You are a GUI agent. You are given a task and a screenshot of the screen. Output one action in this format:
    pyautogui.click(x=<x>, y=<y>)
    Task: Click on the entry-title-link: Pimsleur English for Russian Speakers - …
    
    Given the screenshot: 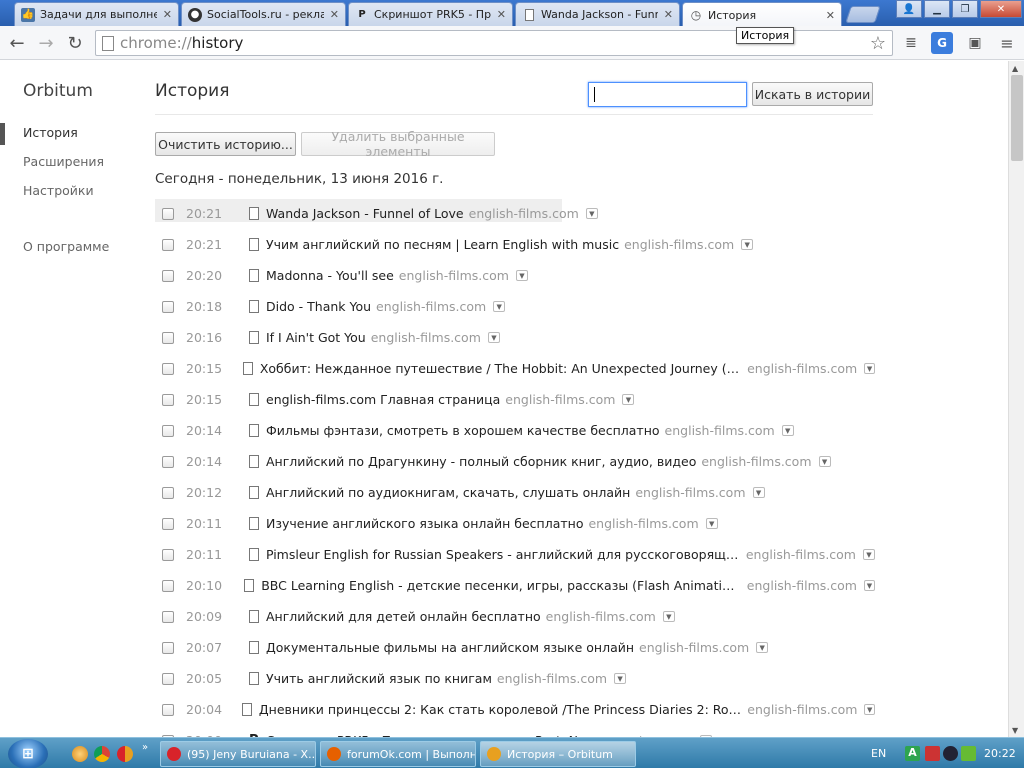 What is the action you would take?
    pyautogui.click(x=503, y=554)
    